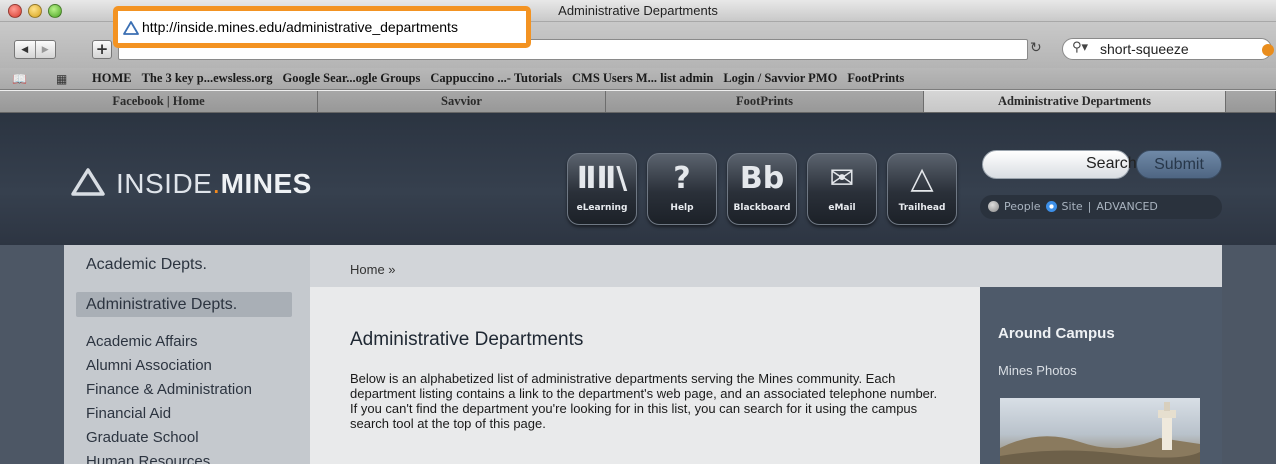  I want to click on back-button: ◀, so click(25, 49).